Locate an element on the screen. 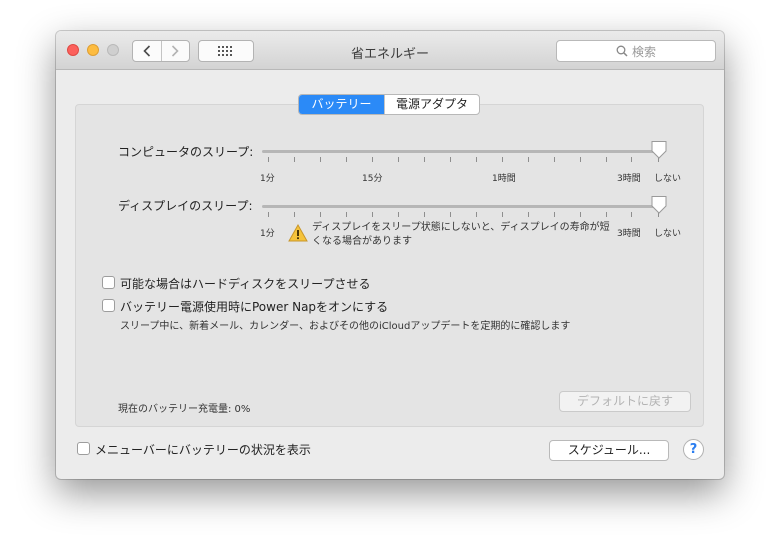  back-button is located at coordinates (147, 51).